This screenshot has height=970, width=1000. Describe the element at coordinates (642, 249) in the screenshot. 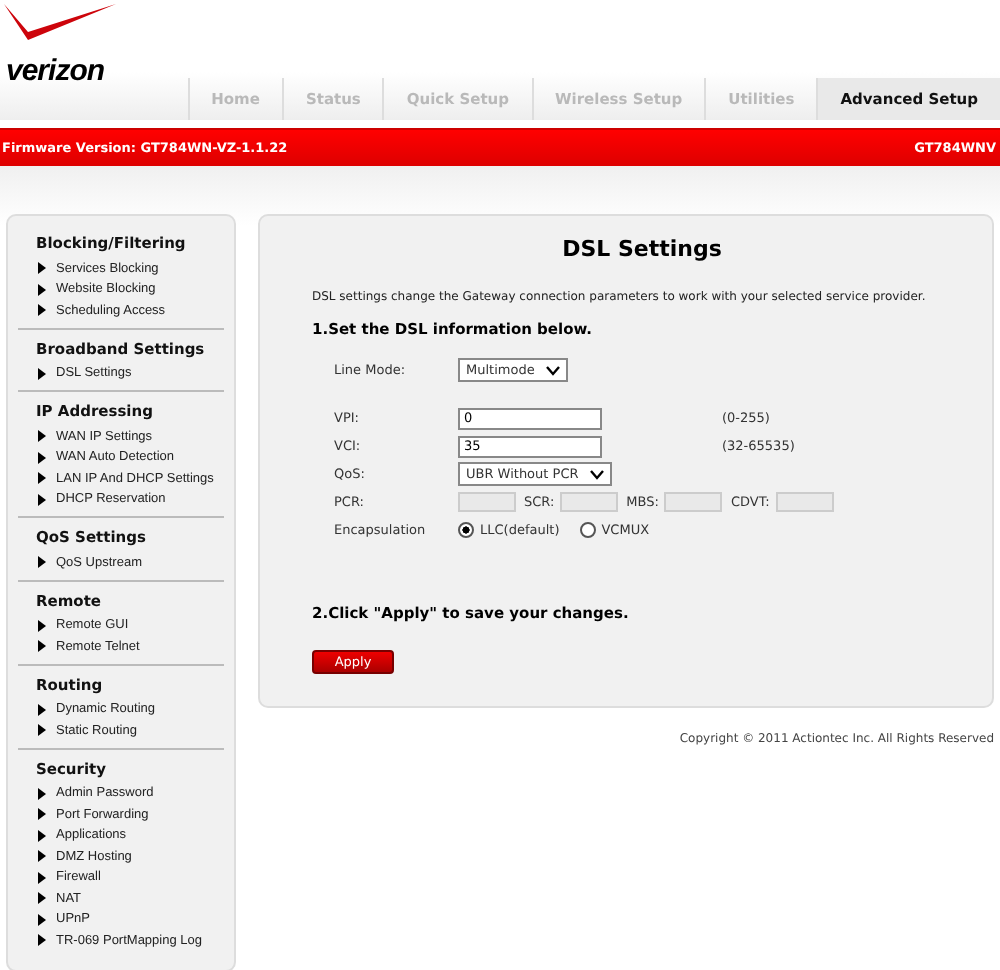

I see `page-title: DSL Settings` at that location.